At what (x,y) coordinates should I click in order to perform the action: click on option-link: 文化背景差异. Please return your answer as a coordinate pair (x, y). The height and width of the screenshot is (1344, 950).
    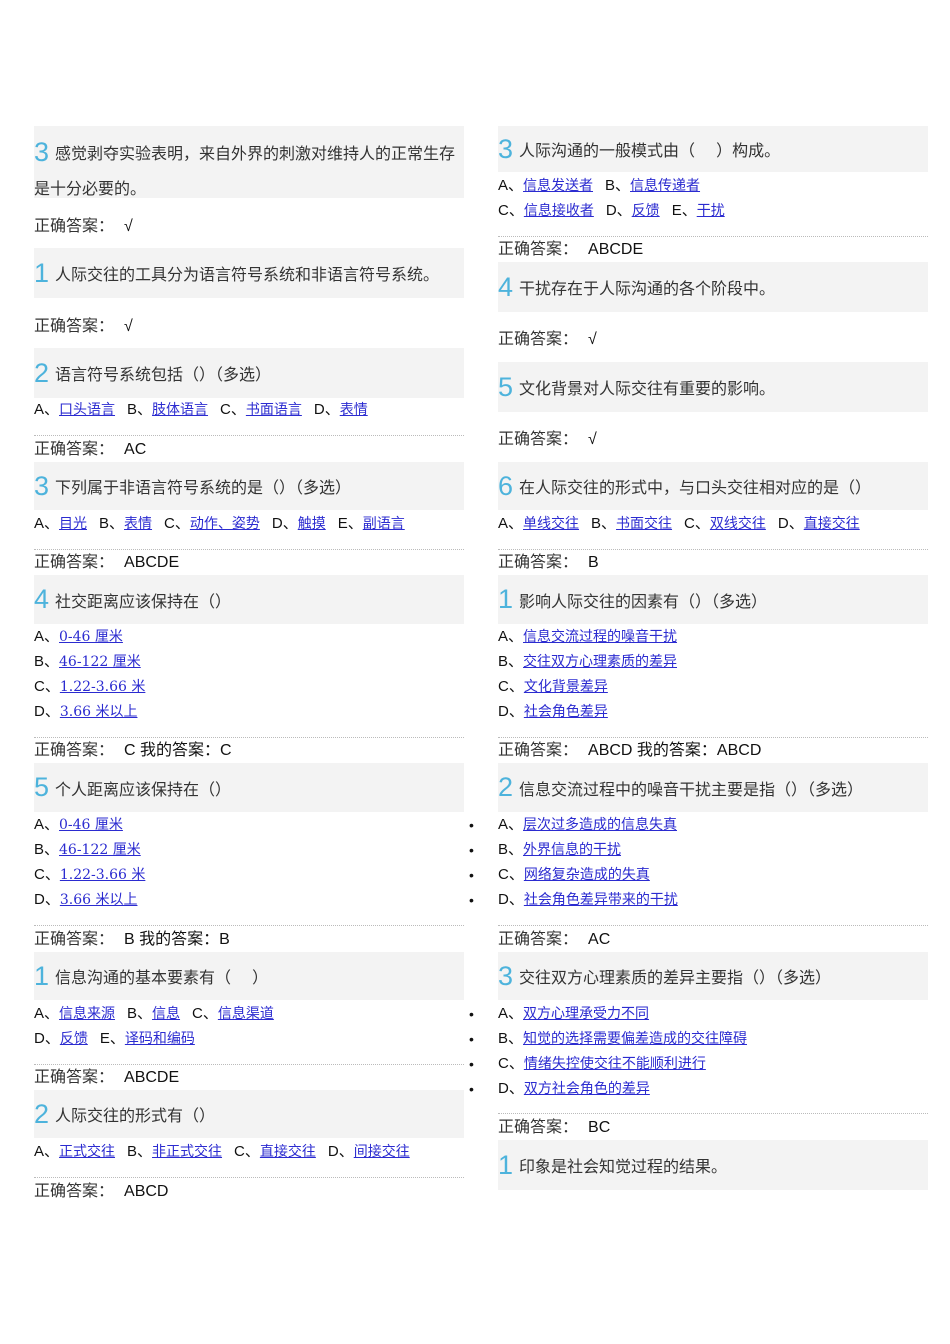
    Looking at the image, I should click on (566, 687).